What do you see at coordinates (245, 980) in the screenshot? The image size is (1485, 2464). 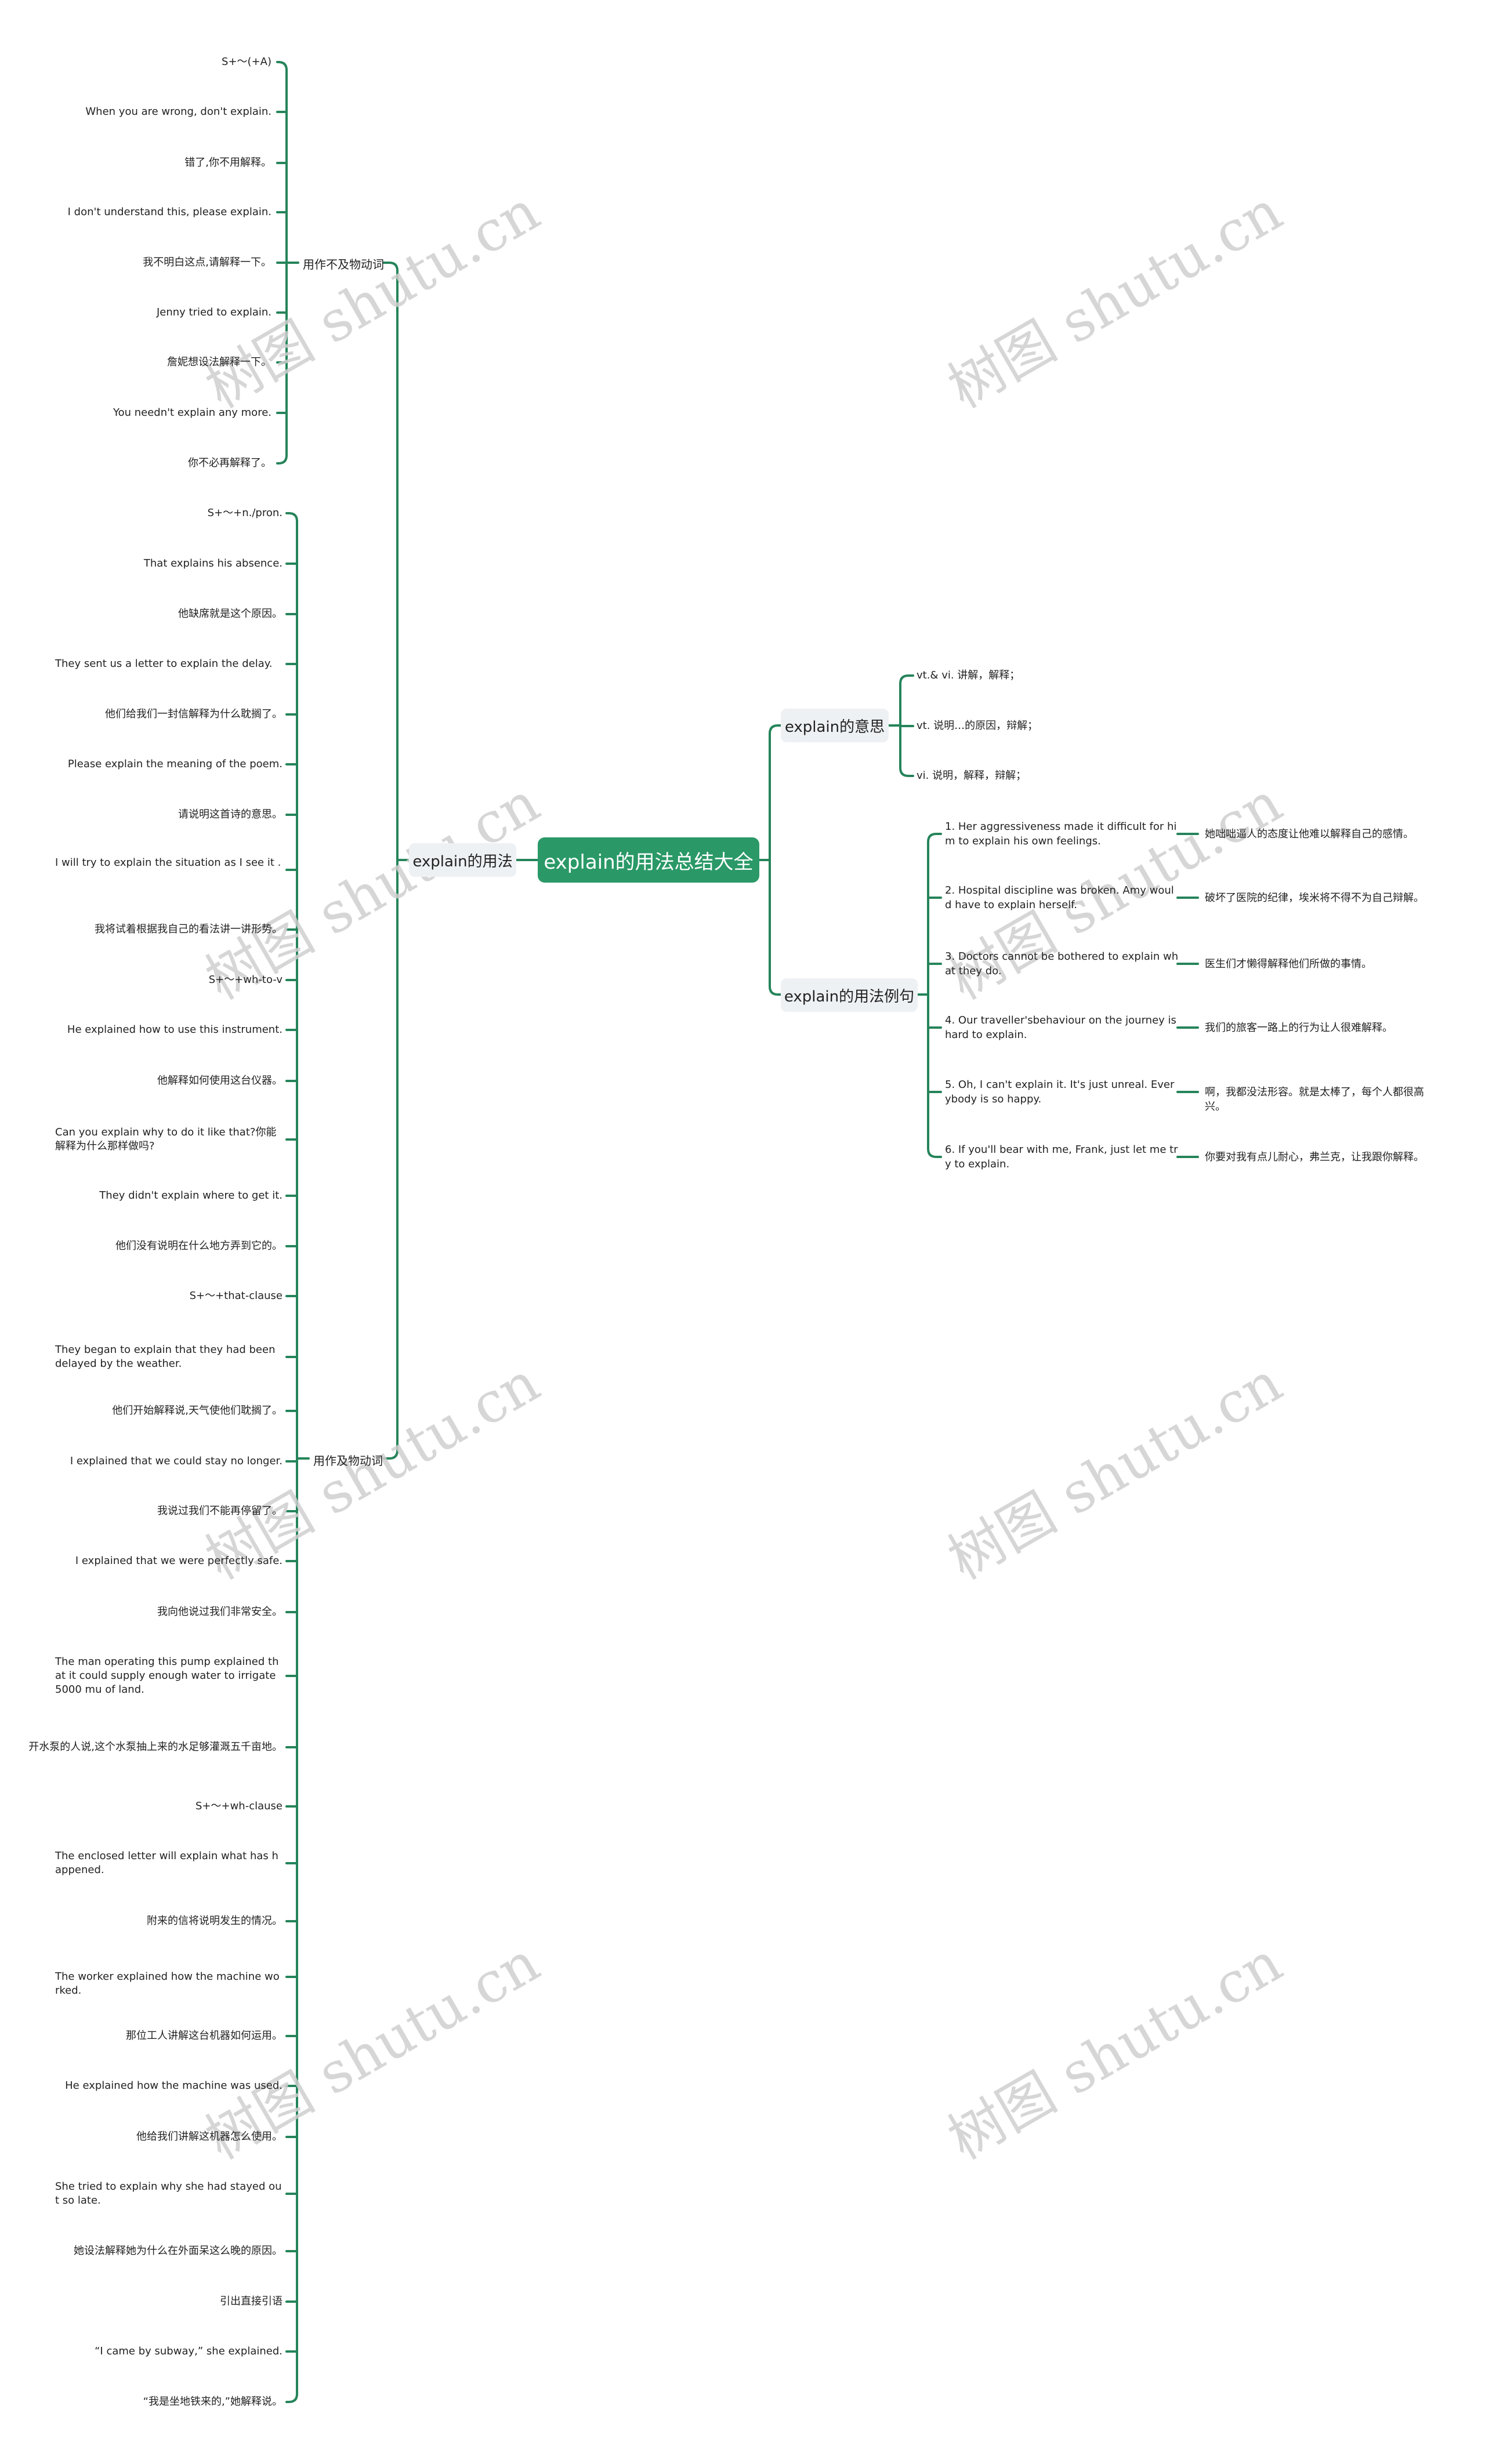 I see `leaf-item: S+～+wh-to-v` at bounding box center [245, 980].